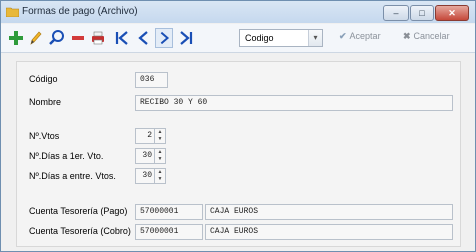 The width and height of the screenshot is (476, 252). What do you see at coordinates (329, 232) in the screenshot?
I see `tesoreria-cobro-nombre-field: CAJA EUROS` at bounding box center [329, 232].